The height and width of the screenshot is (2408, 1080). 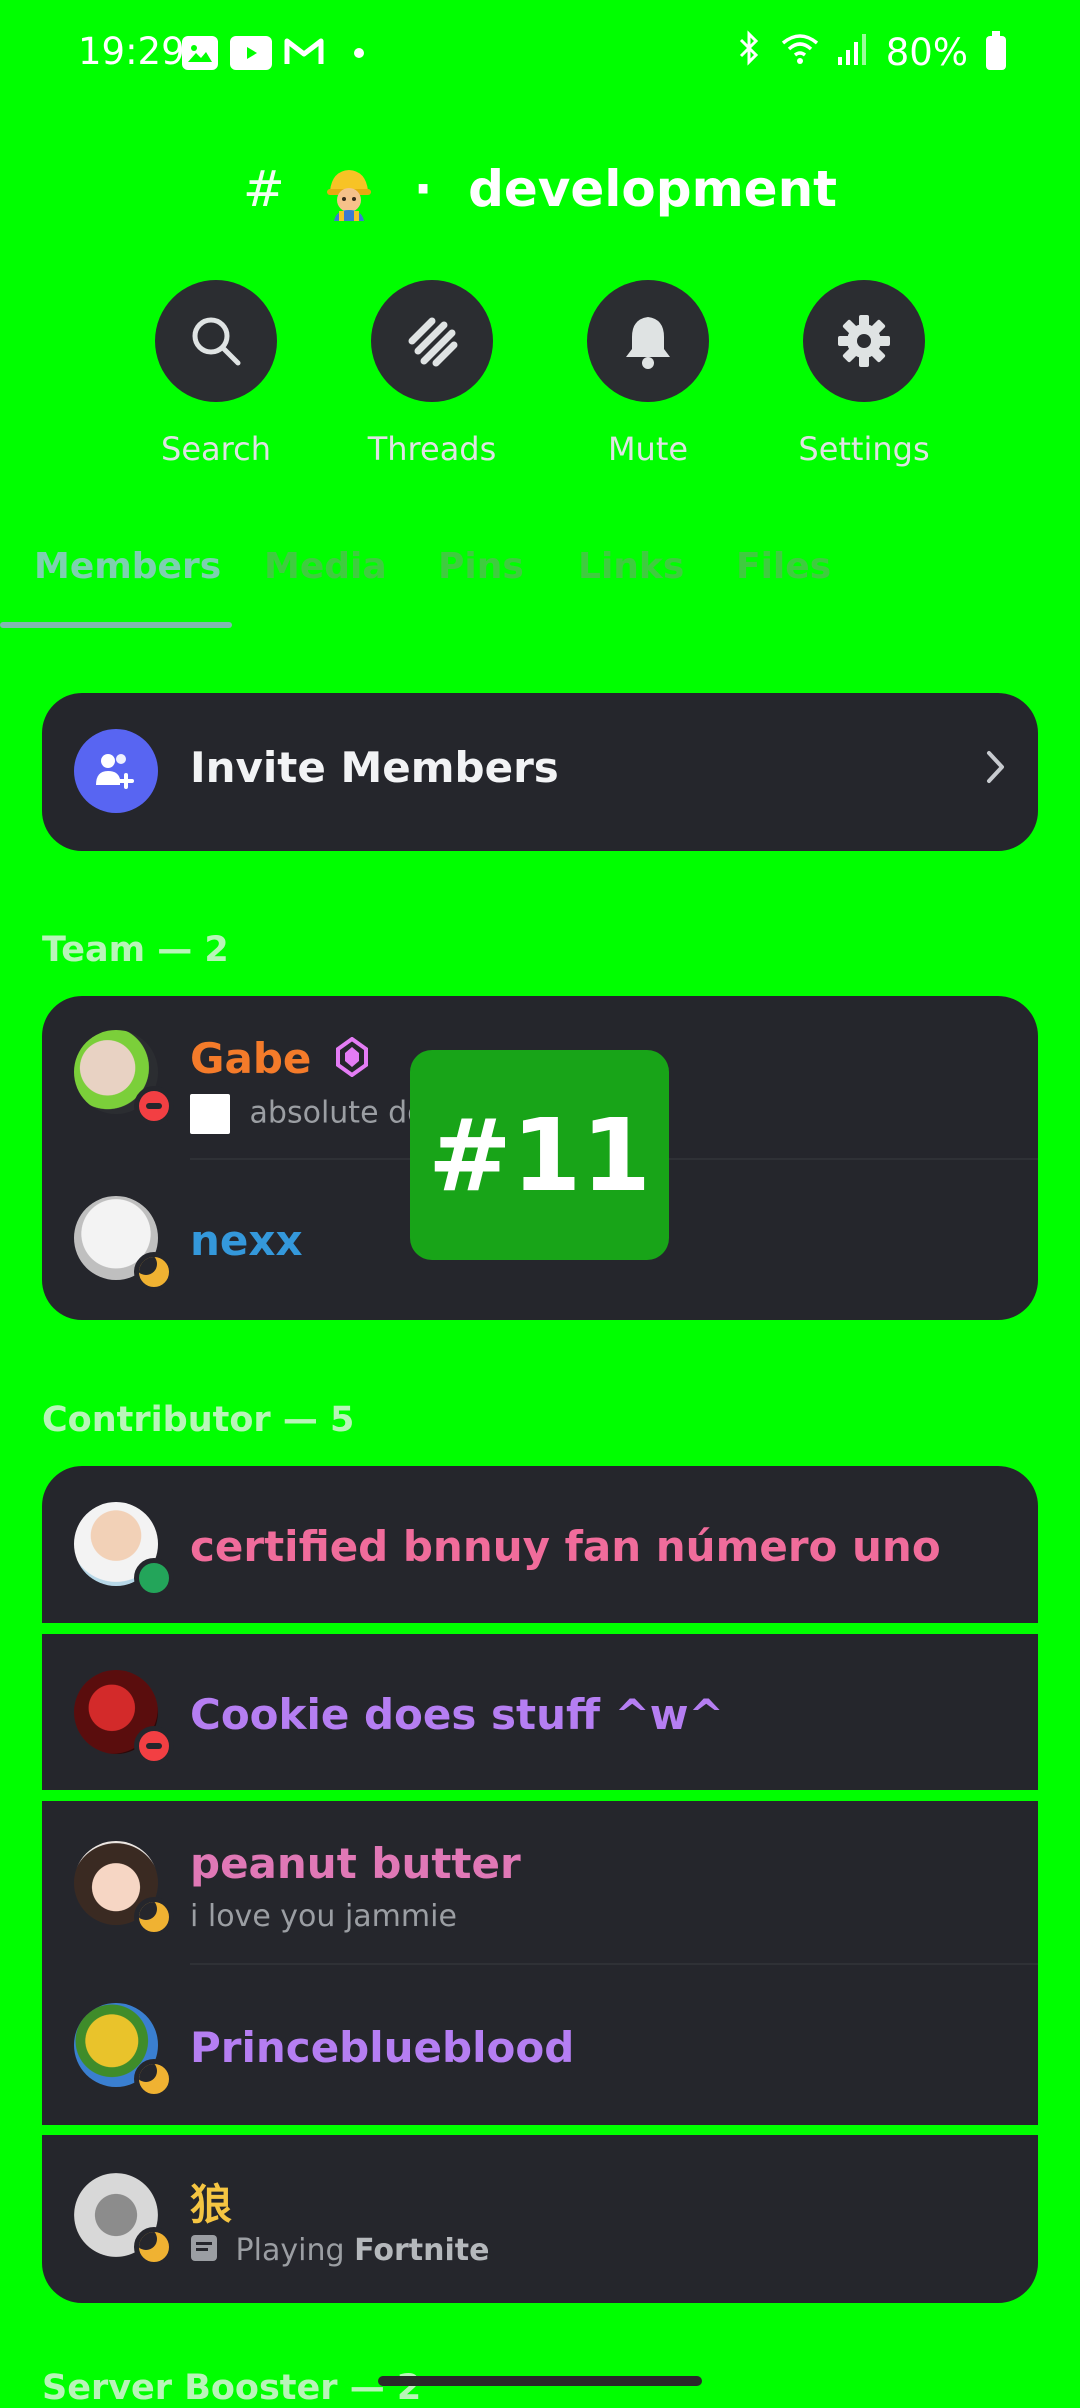 I want to click on status-time: 19:29, so click(x=131, y=51).